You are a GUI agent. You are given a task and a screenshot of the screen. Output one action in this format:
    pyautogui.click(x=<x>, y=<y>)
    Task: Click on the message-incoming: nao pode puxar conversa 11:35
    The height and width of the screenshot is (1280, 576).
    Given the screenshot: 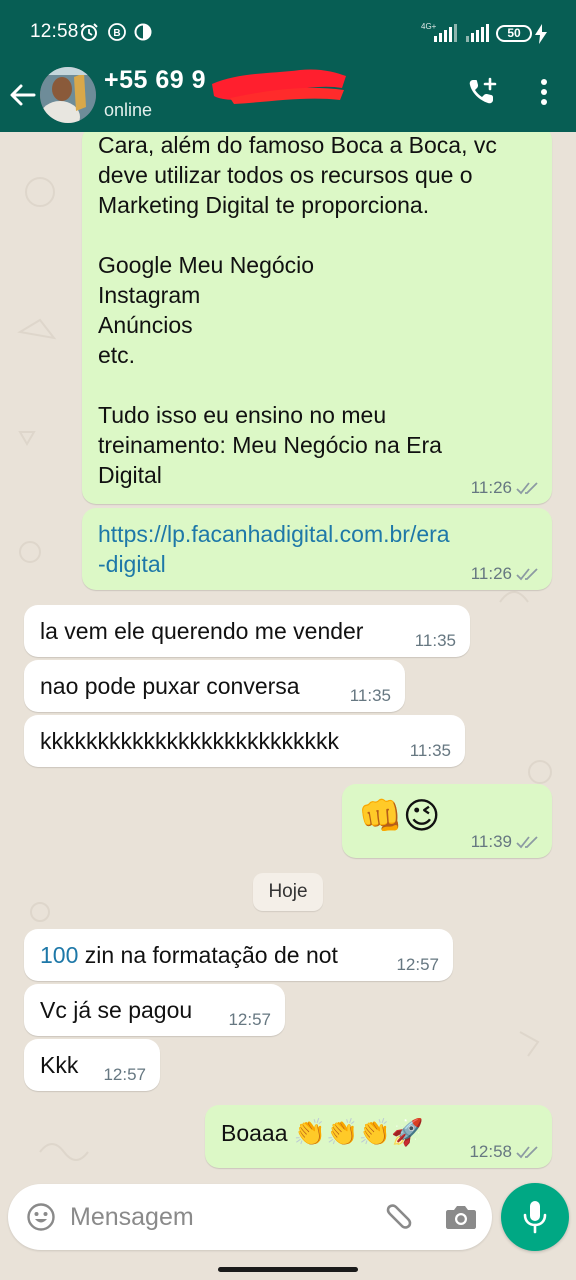 What is the action you would take?
    pyautogui.click(x=214, y=686)
    